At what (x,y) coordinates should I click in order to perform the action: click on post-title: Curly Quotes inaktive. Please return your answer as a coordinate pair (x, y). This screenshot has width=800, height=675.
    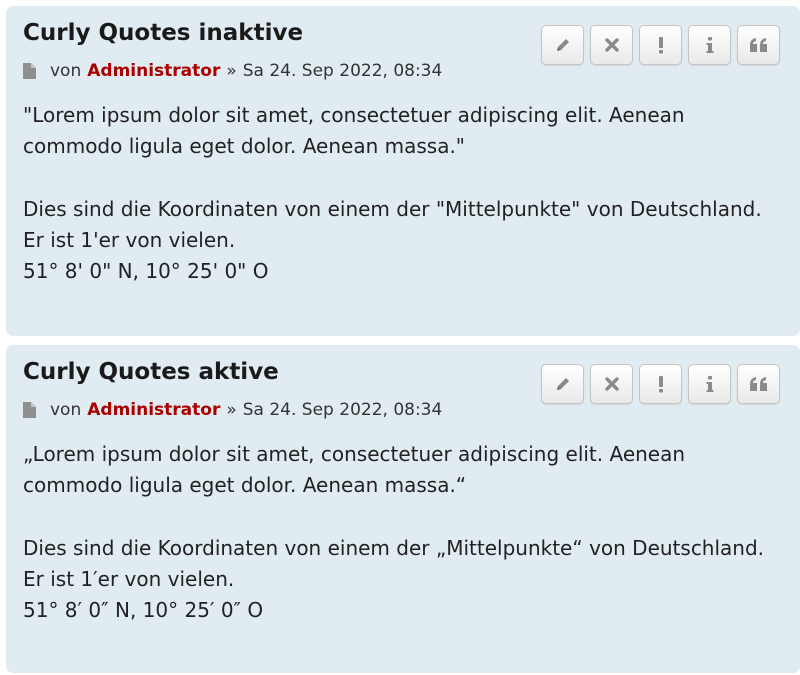
    Looking at the image, I should click on (163, 33).